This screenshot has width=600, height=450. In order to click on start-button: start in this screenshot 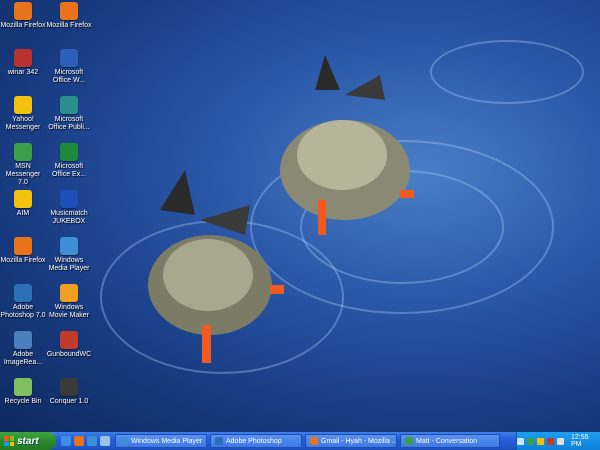, I will do `click(28, 441)`.